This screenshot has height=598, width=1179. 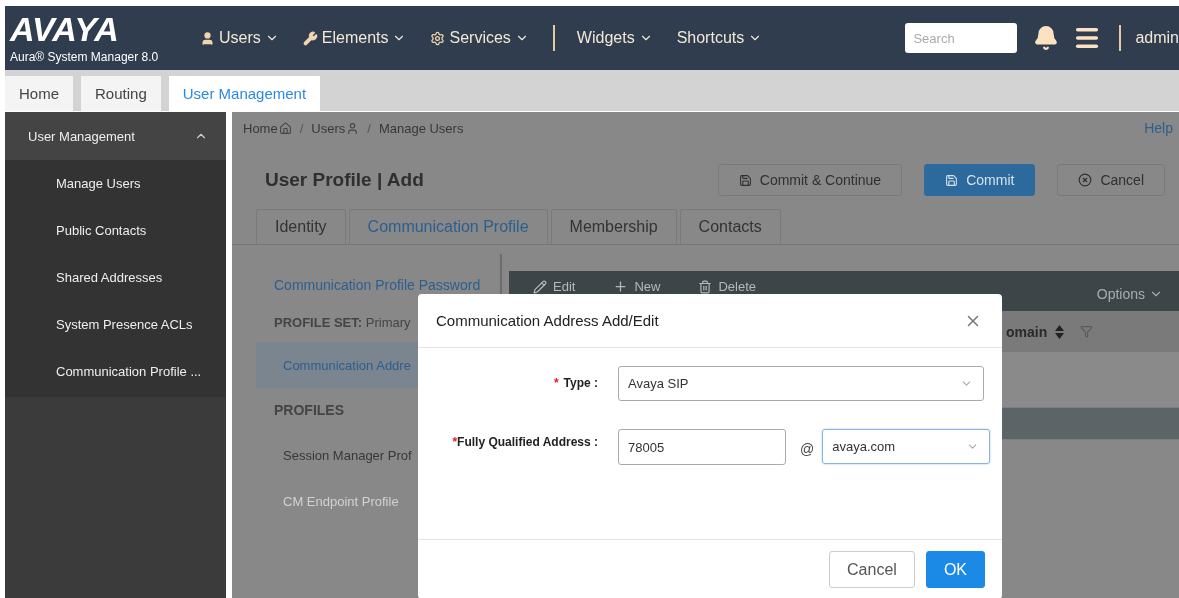 What do you see at coordinates (906, 446) in the screenshot?
I see `domain-select: avaya.com` at bounding box center [906, 446].